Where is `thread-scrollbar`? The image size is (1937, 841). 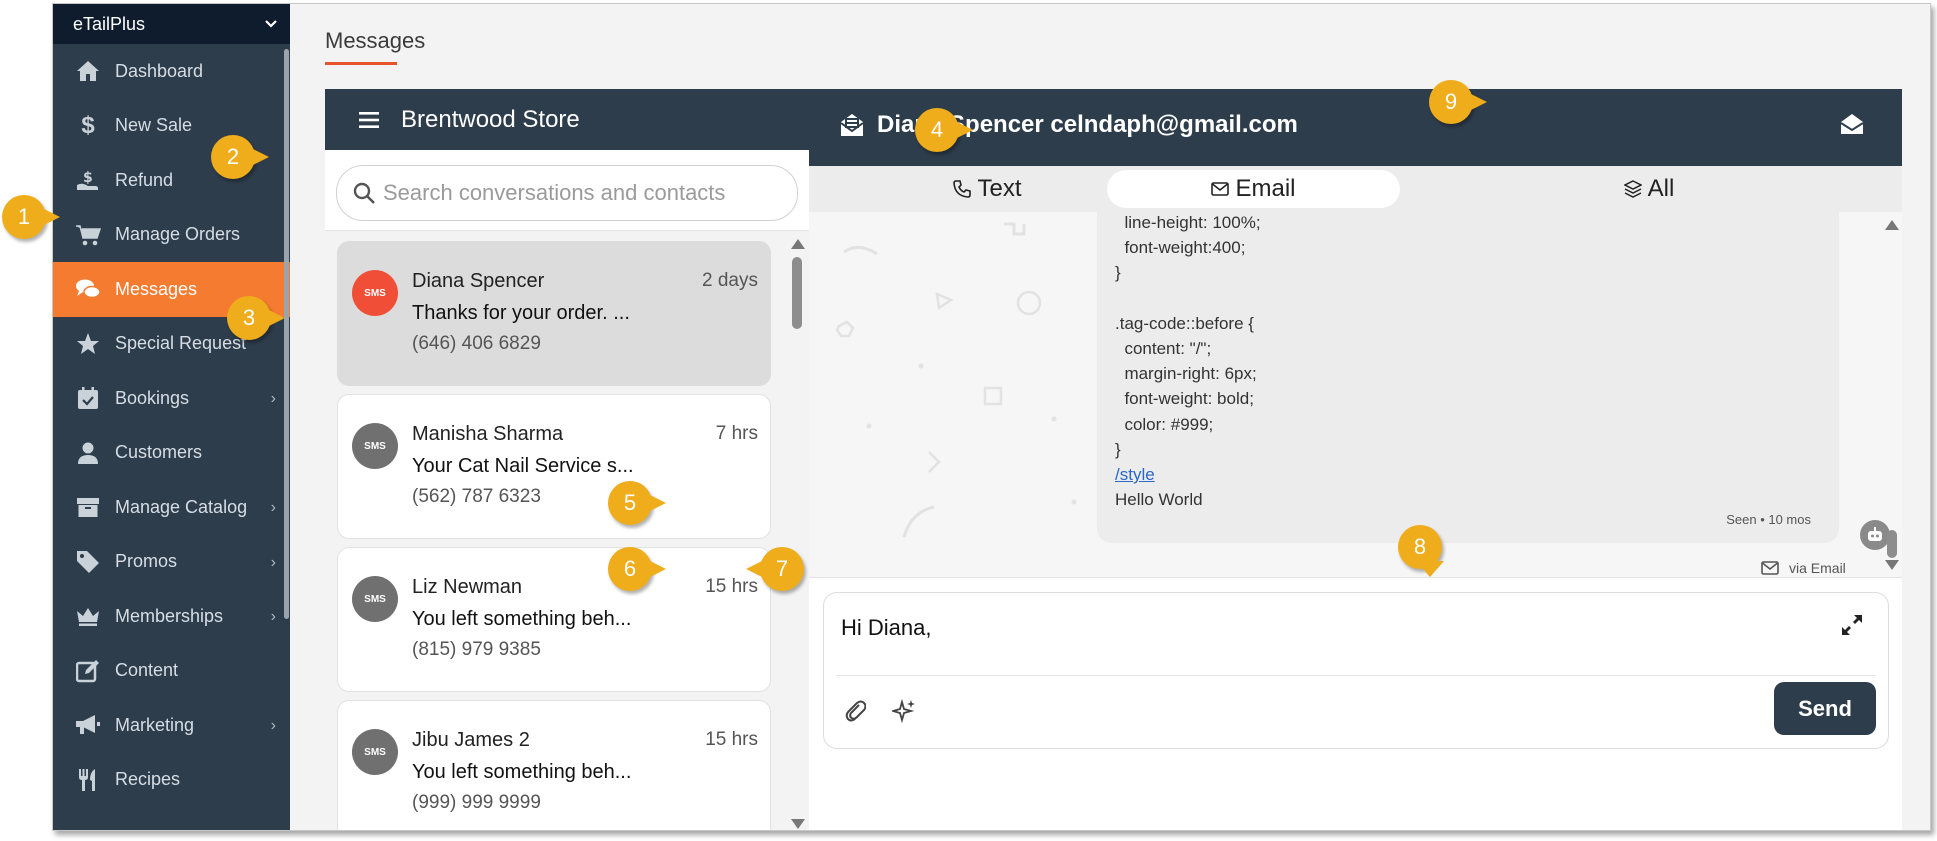 thread-scrollbar is located at coordinates (1892, 395).